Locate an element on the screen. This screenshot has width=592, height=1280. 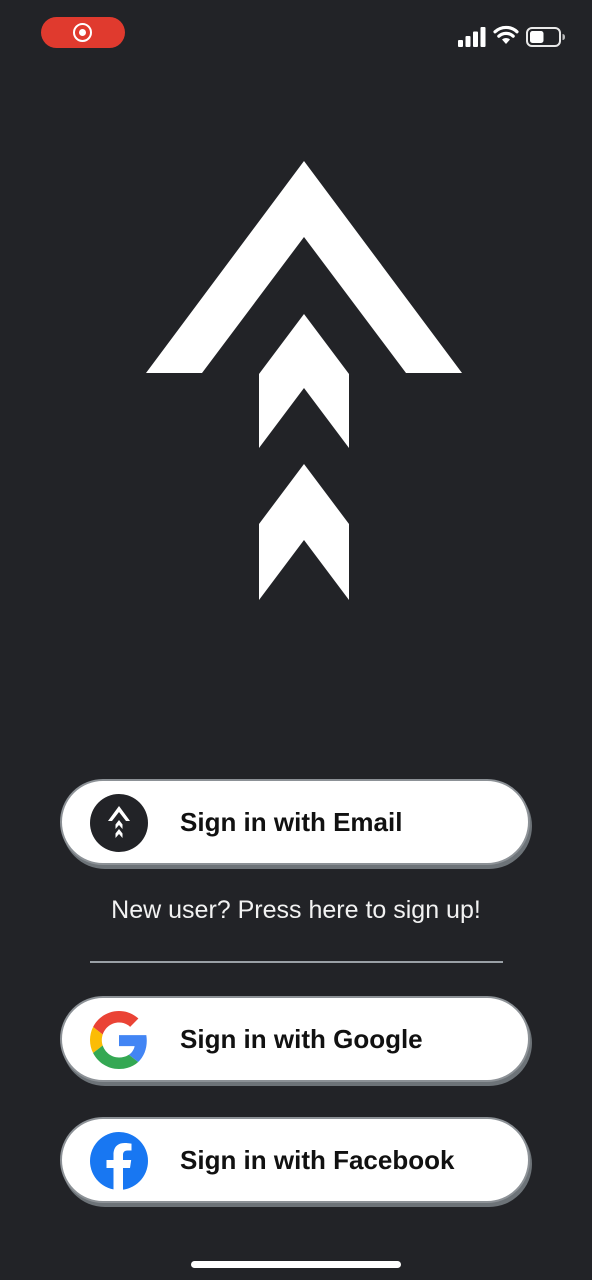
app-logo-icon is located at coordinates (119, 823).